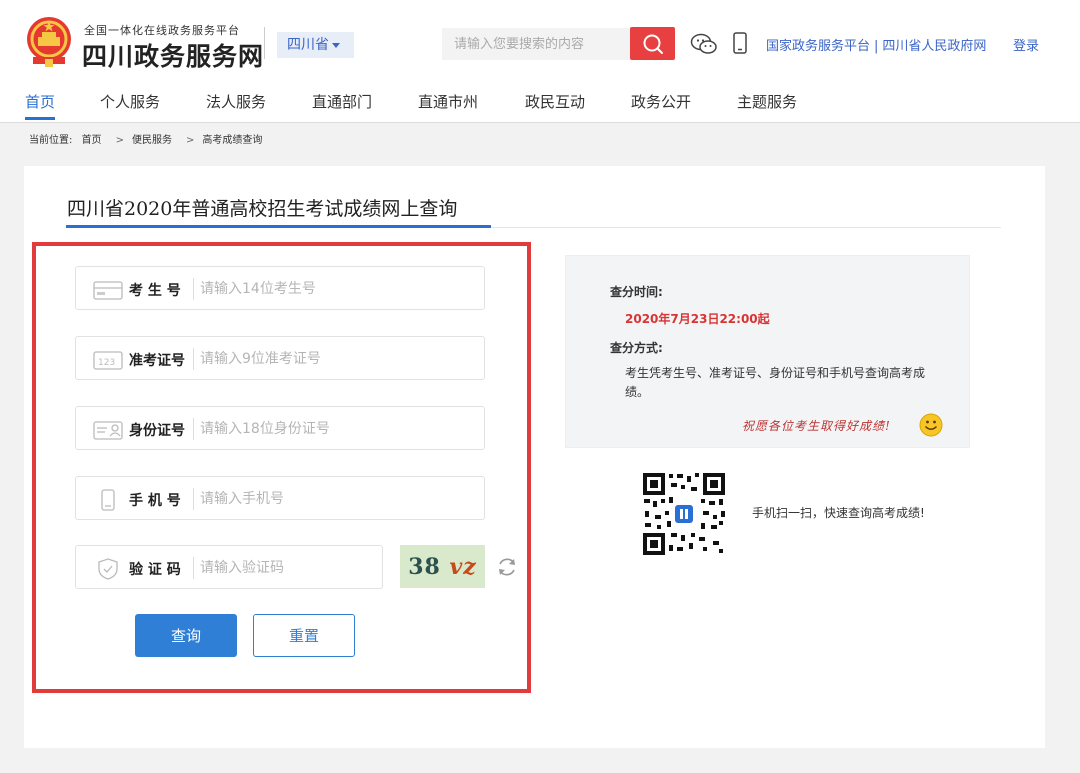 This screenshot has height=773, width=1080. What do you see at coordinates (342, 101) in the screenshot?
I see `nav-item-departments: 直通部门` at bounding box center [342, 101].